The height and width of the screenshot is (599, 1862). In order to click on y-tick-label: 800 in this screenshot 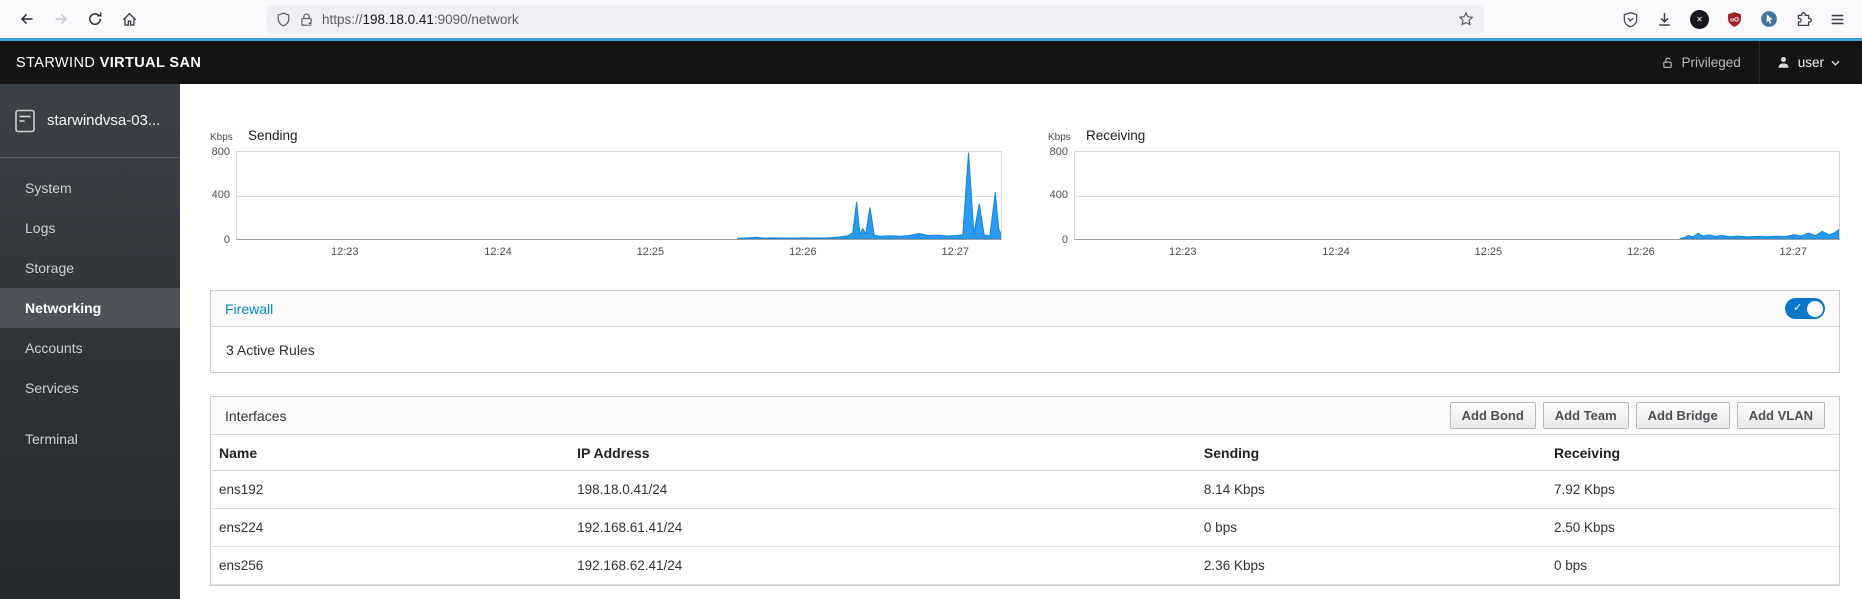, I will do `click(1058, 152)`.